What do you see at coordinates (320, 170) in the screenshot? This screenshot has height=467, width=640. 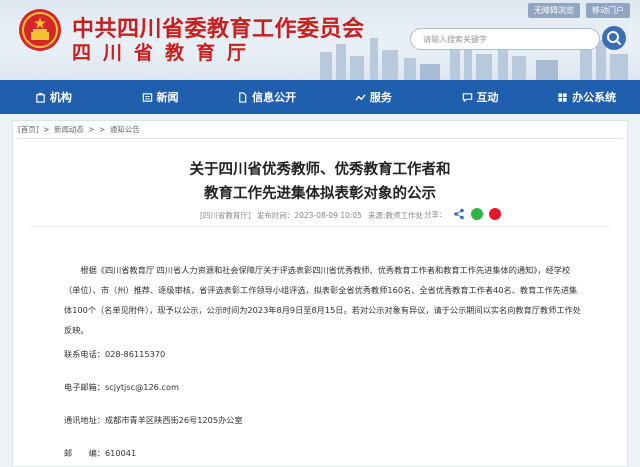 I see `article-title-line1: 关于四川省优秀教师、优秀教育工作者和` at bounding box center [320, 170].